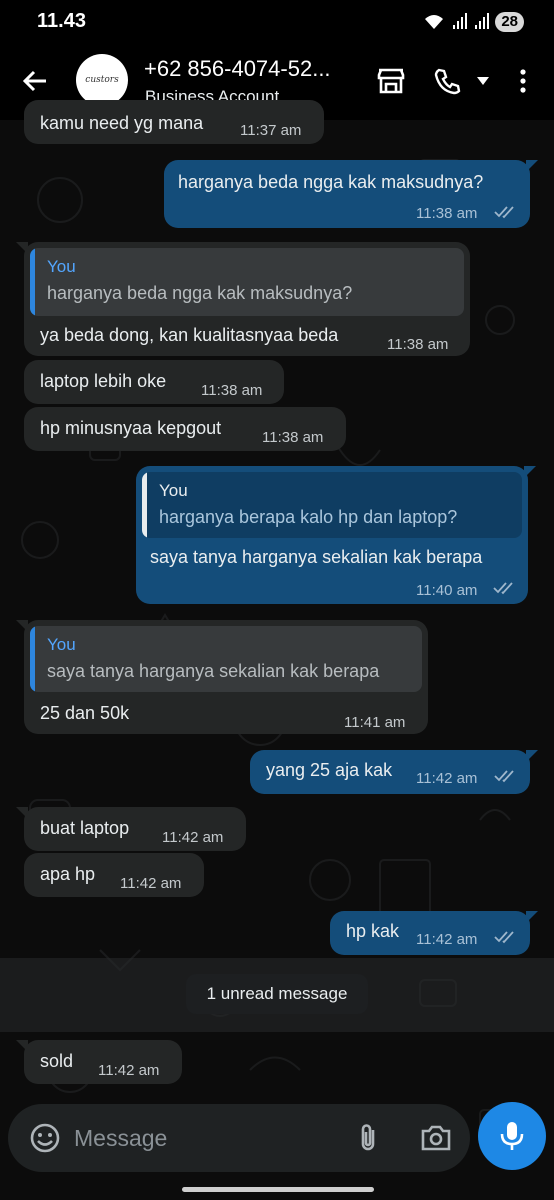 The width and height of the screenshot is (554, 1200). Describe the element at coordinates (331, 182) in the screenshot. I see `message-text: harganya beda ngga kak maksudnya?` at that location.